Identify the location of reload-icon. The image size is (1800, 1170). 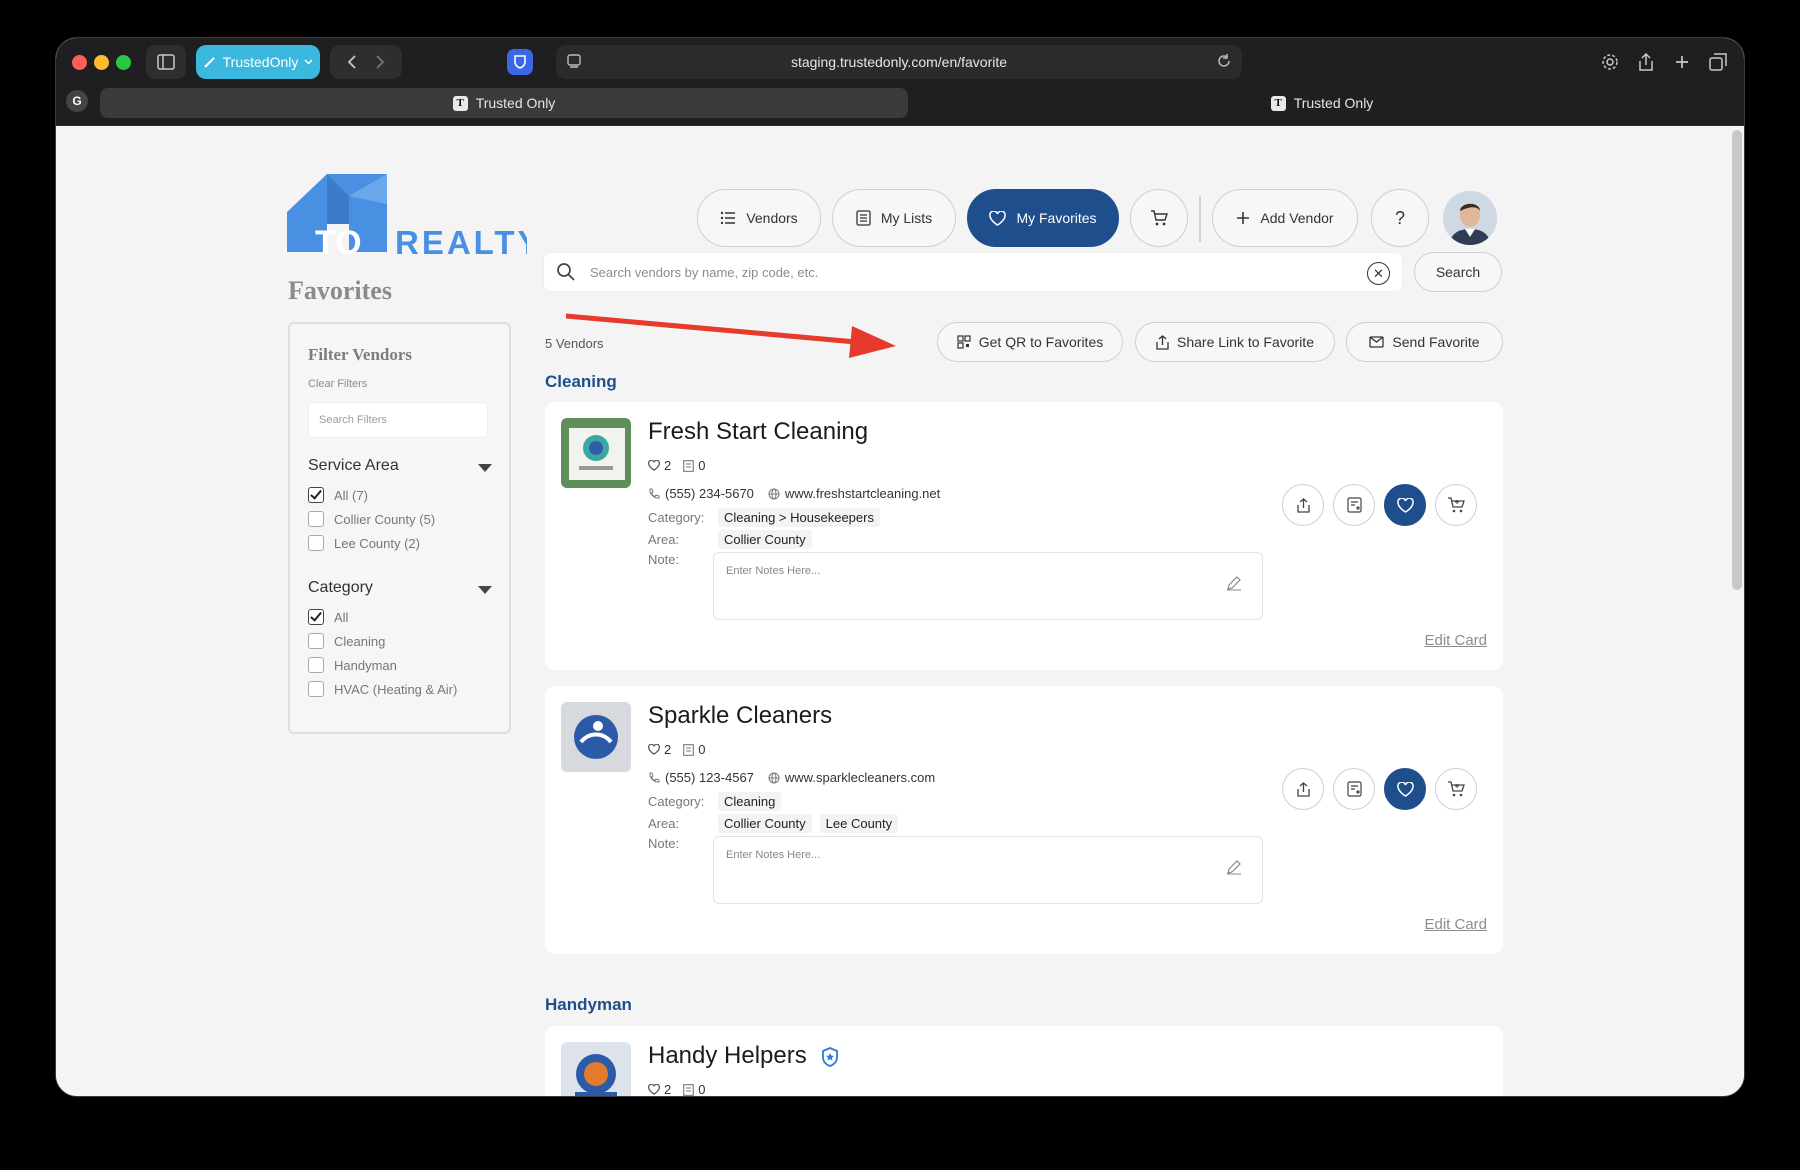
(1224, 61).